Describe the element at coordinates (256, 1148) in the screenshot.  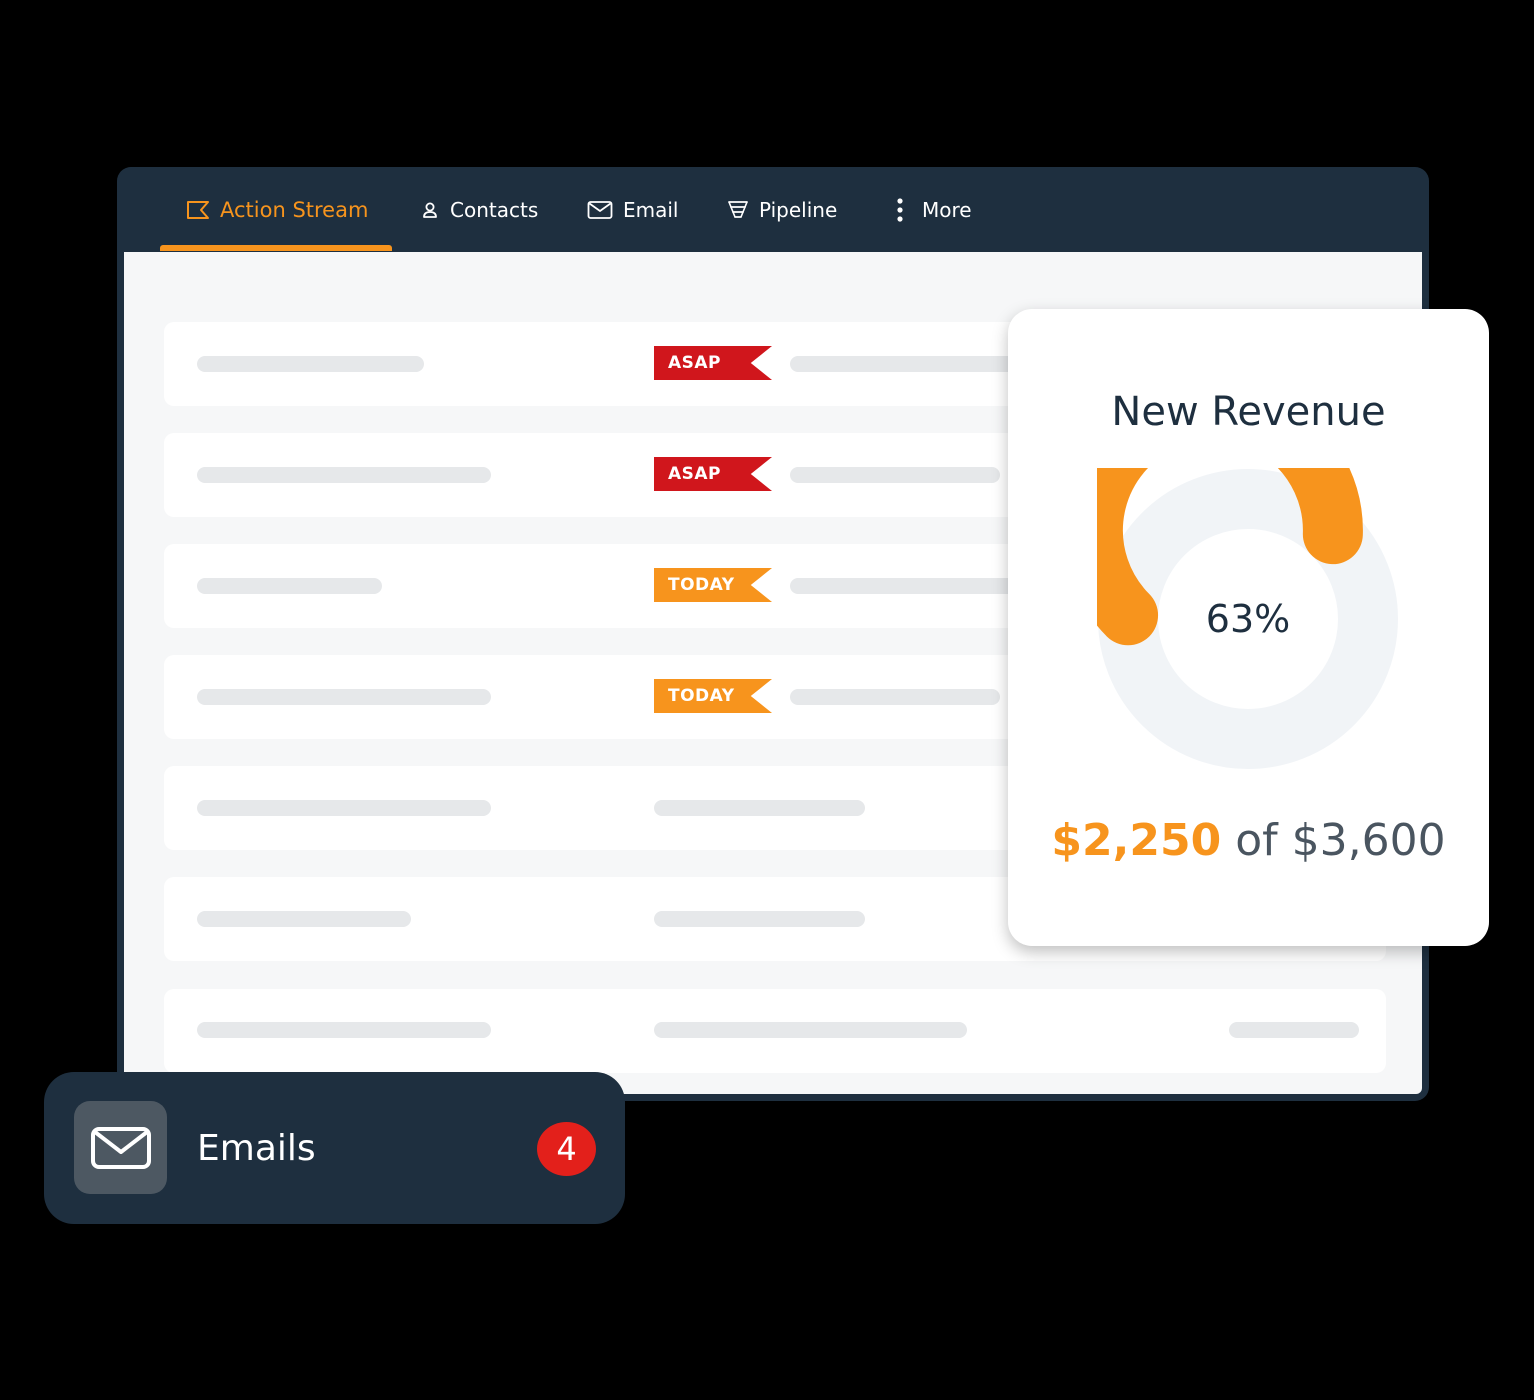
I see `emails-label: Emails` at that location.